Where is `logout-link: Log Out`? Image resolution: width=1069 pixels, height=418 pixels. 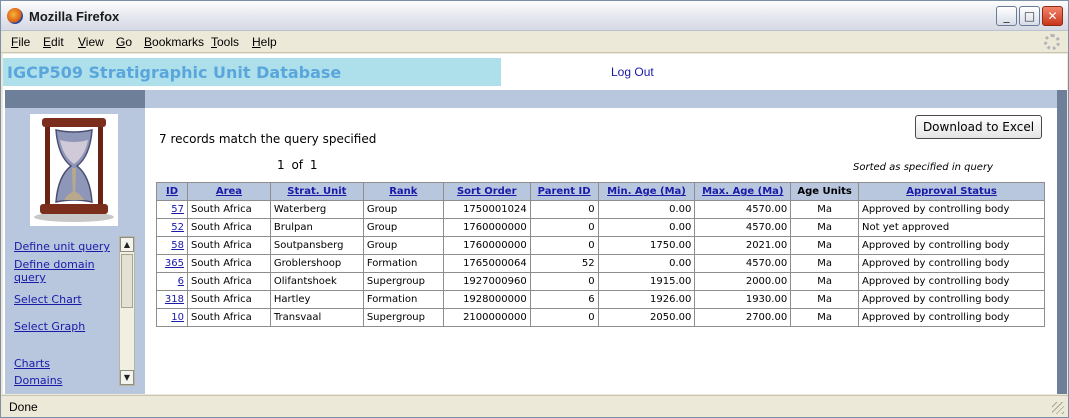
logout-link: Log Out is located at coordinates (632, 72).